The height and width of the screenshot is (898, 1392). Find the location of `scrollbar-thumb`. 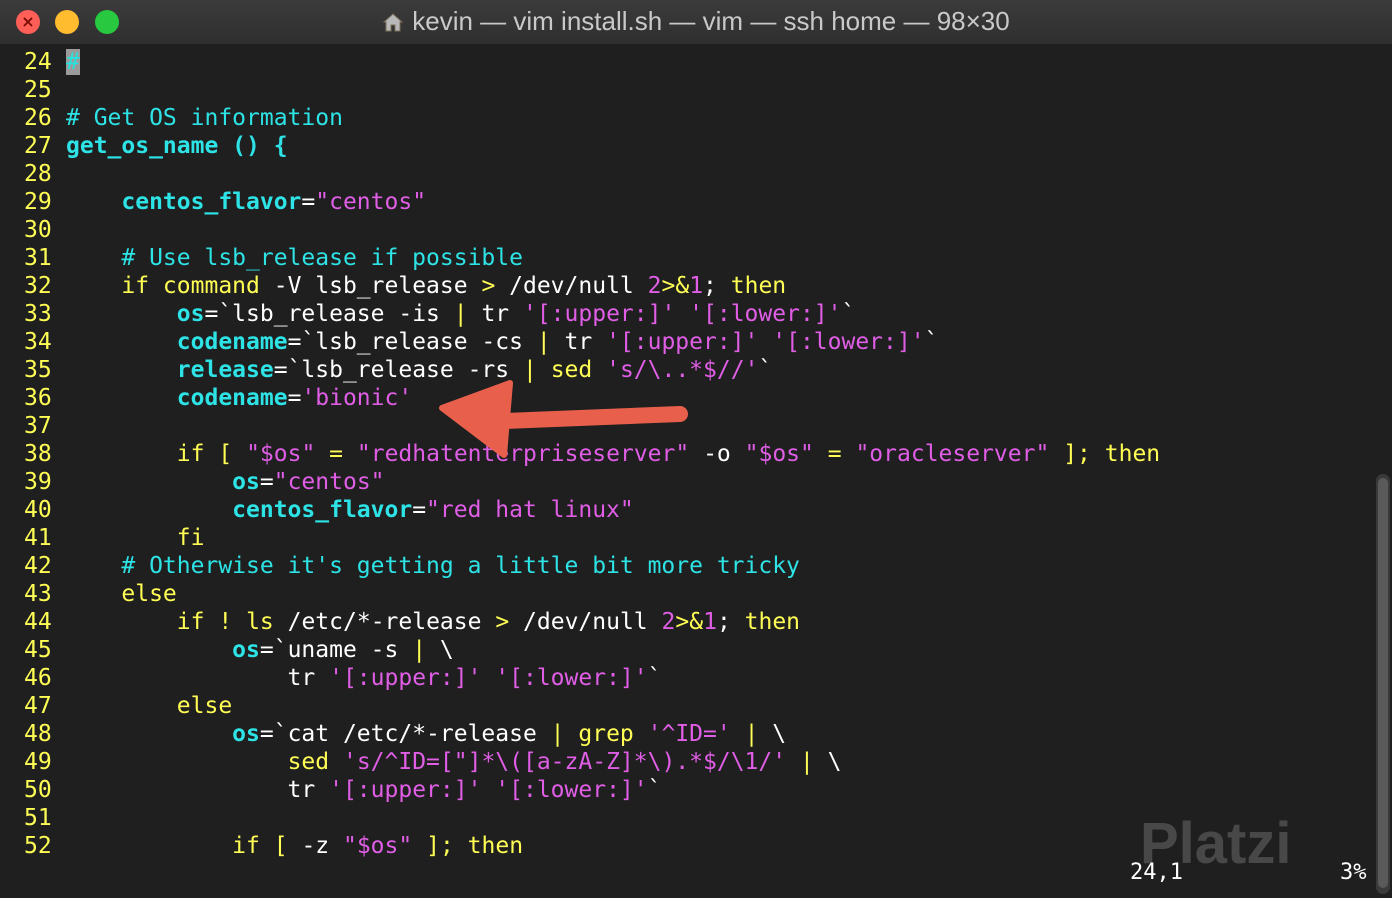

scrollbar-thumb is located at coordinates (1383, 683).